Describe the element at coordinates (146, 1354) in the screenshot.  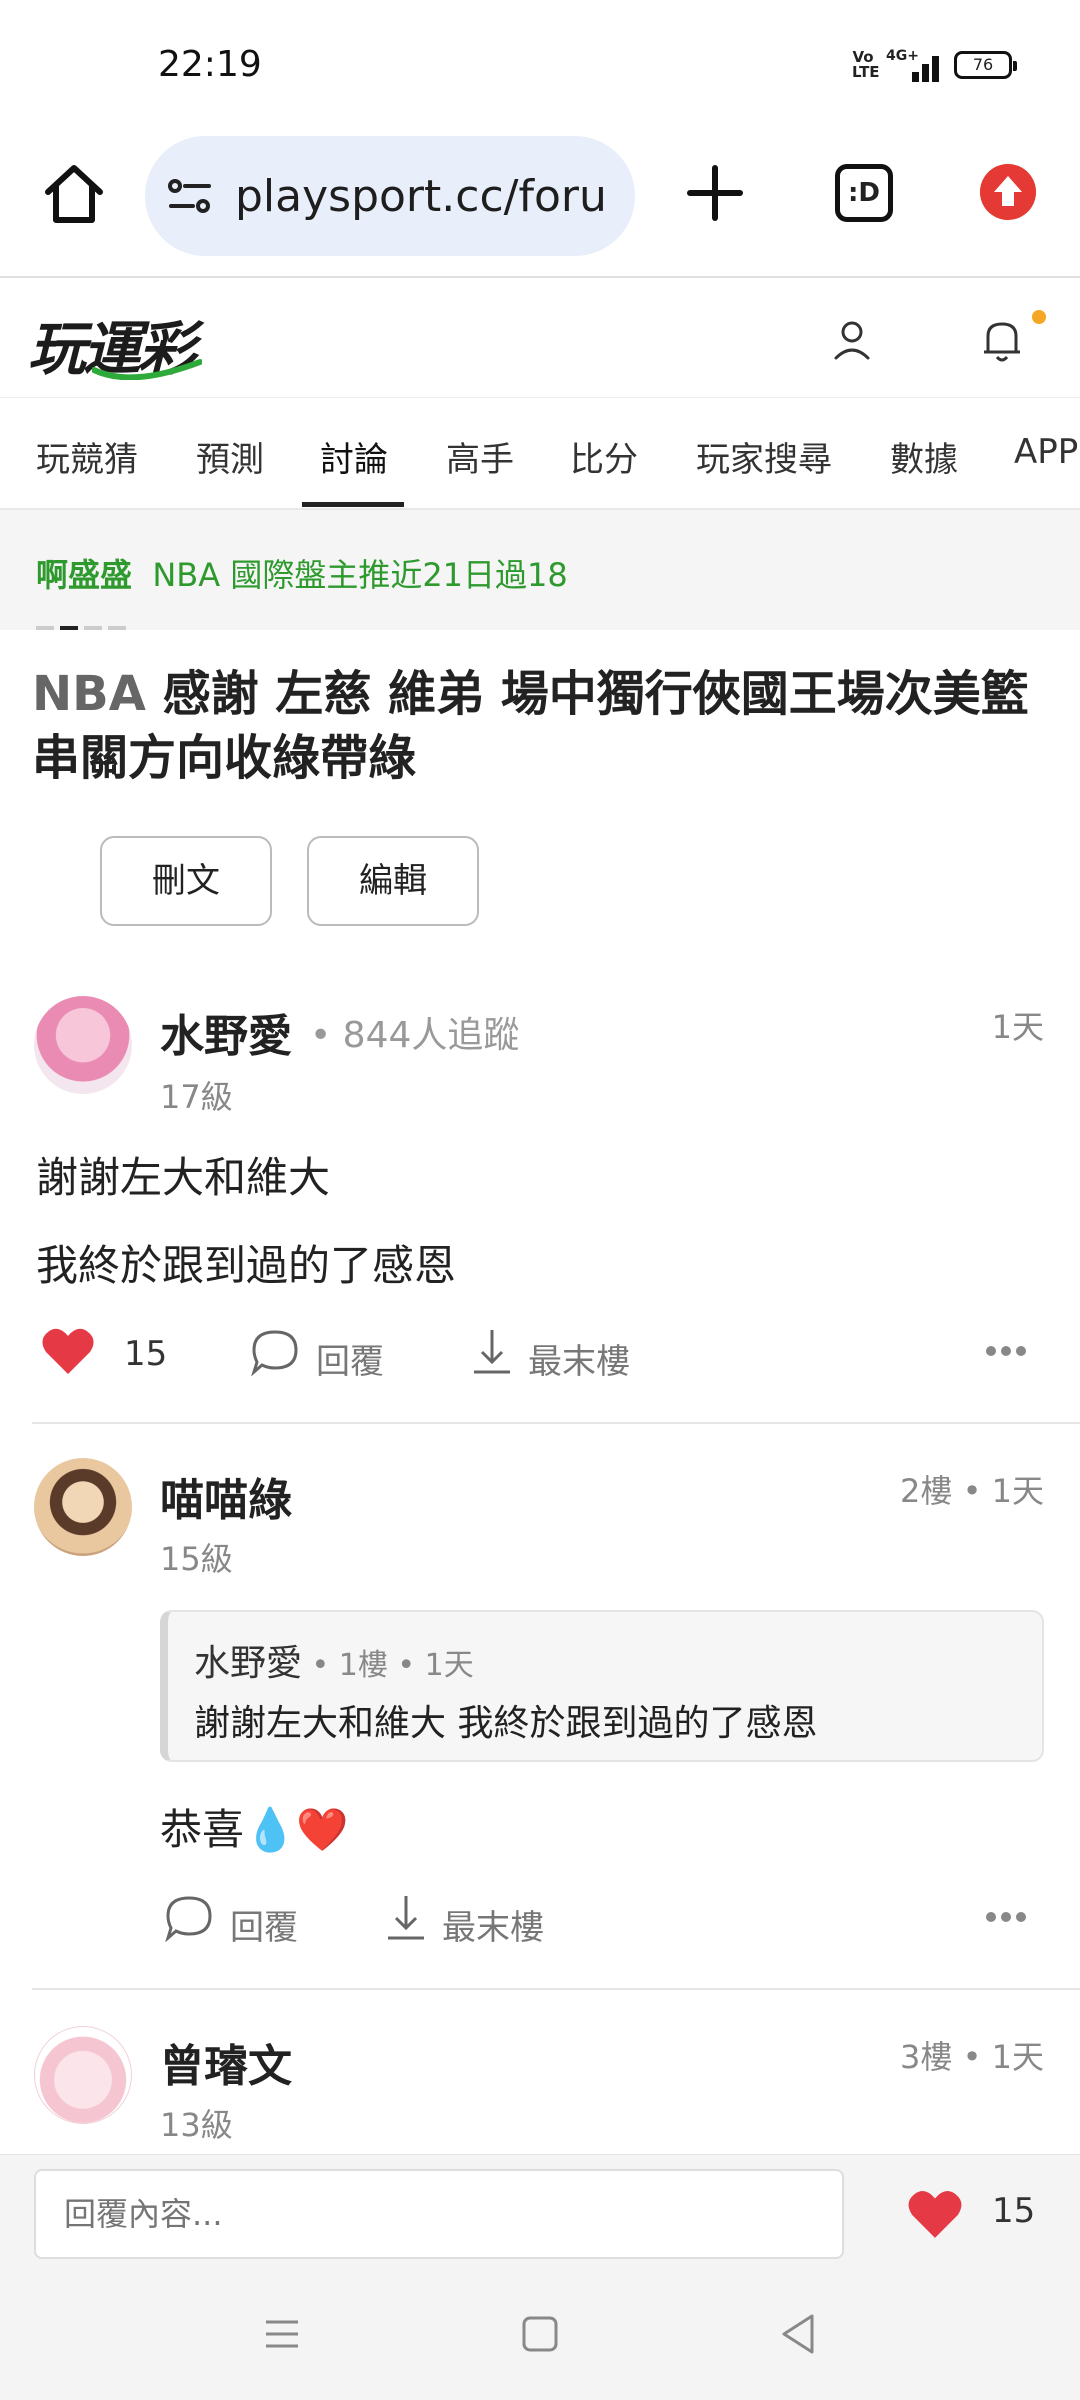
I see `like-count: 15` at that location.